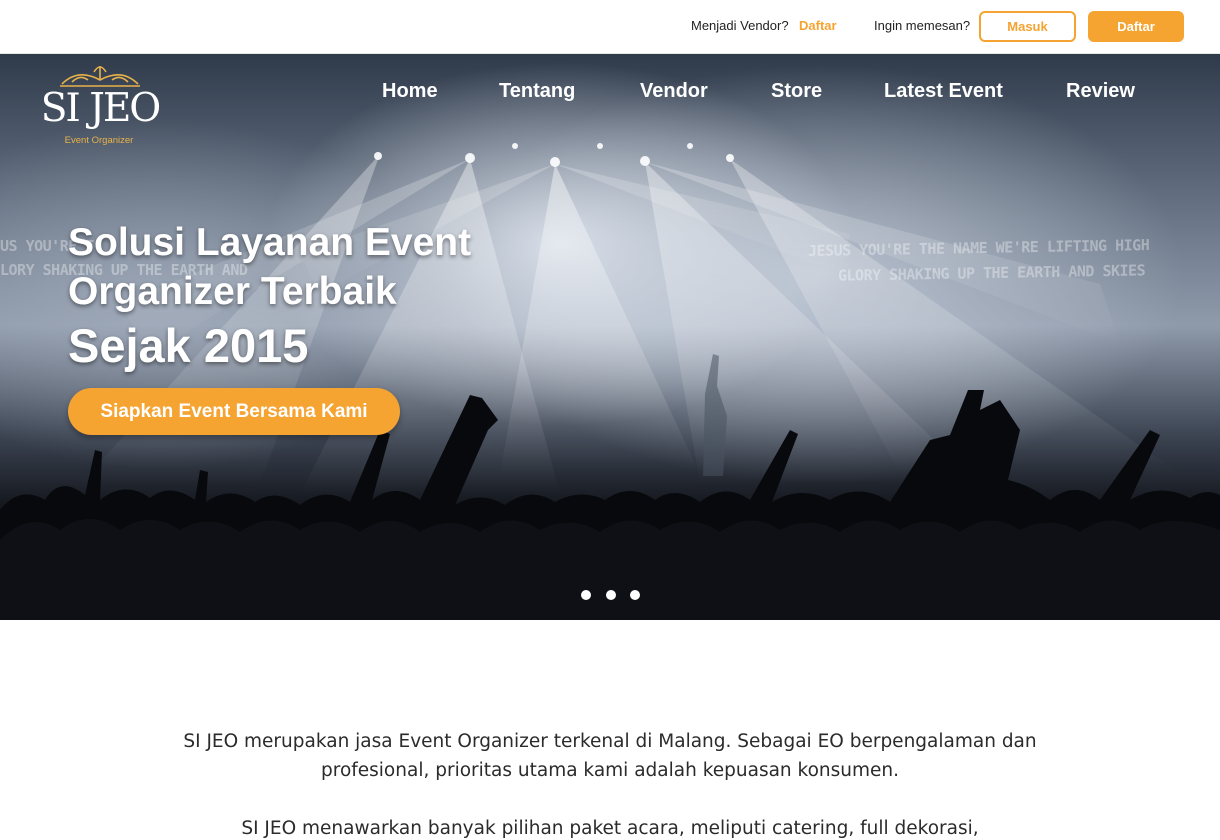 The image size is (1220, 840). Describe the element at coordinates (100, 76) in the screenshot. I see `crown-ornament-icon` at that location.